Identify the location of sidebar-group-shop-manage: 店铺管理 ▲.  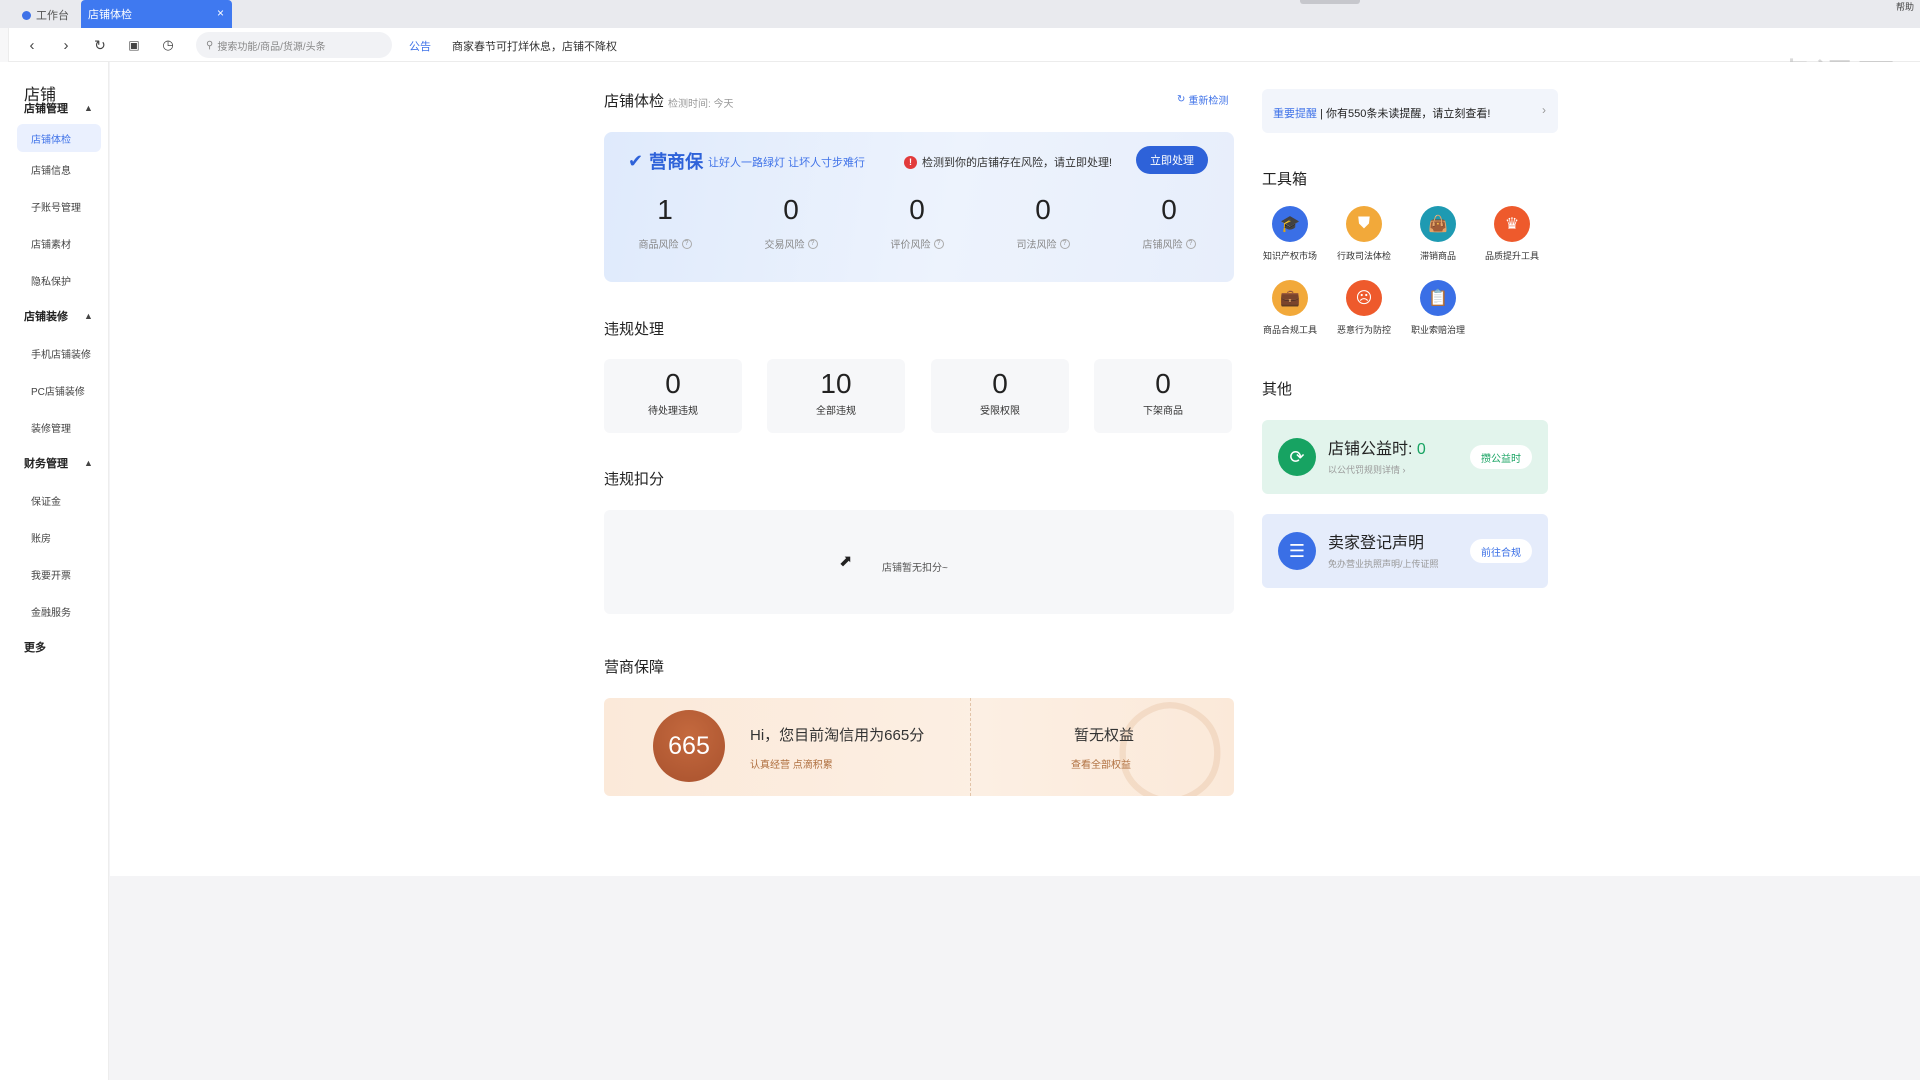
(58, 108).